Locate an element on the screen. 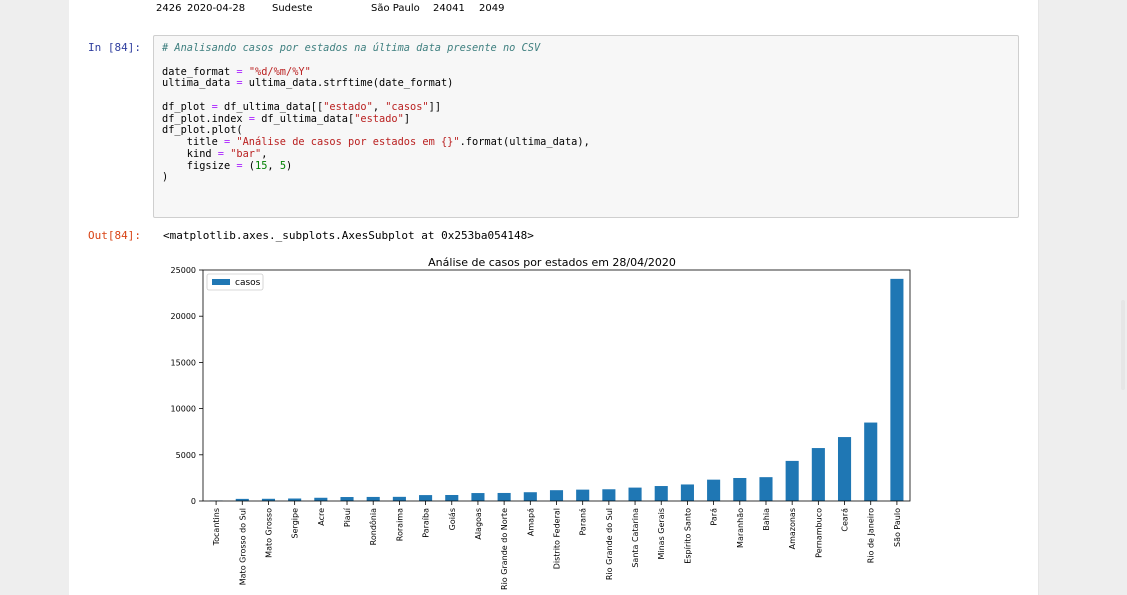 The image size is (1127, 595). x-tick-label: Amazonas is located at coordinates (792, 528).